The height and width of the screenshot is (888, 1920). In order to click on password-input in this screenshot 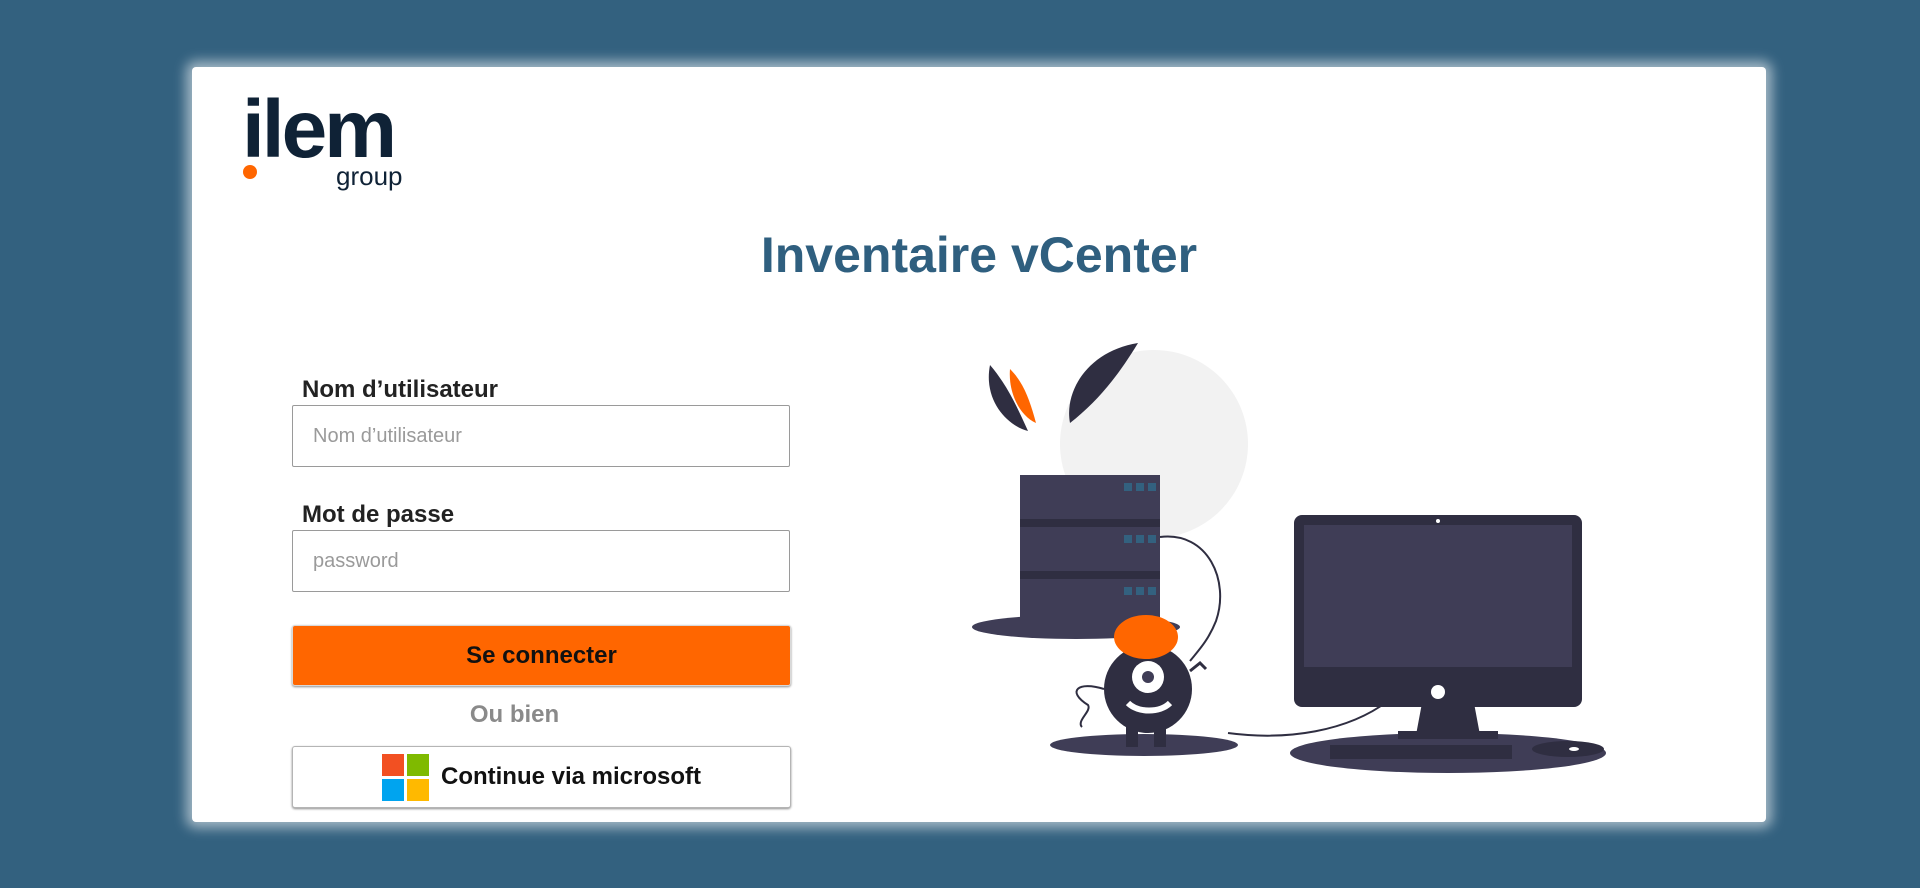, I will do `click(541, 561)`.